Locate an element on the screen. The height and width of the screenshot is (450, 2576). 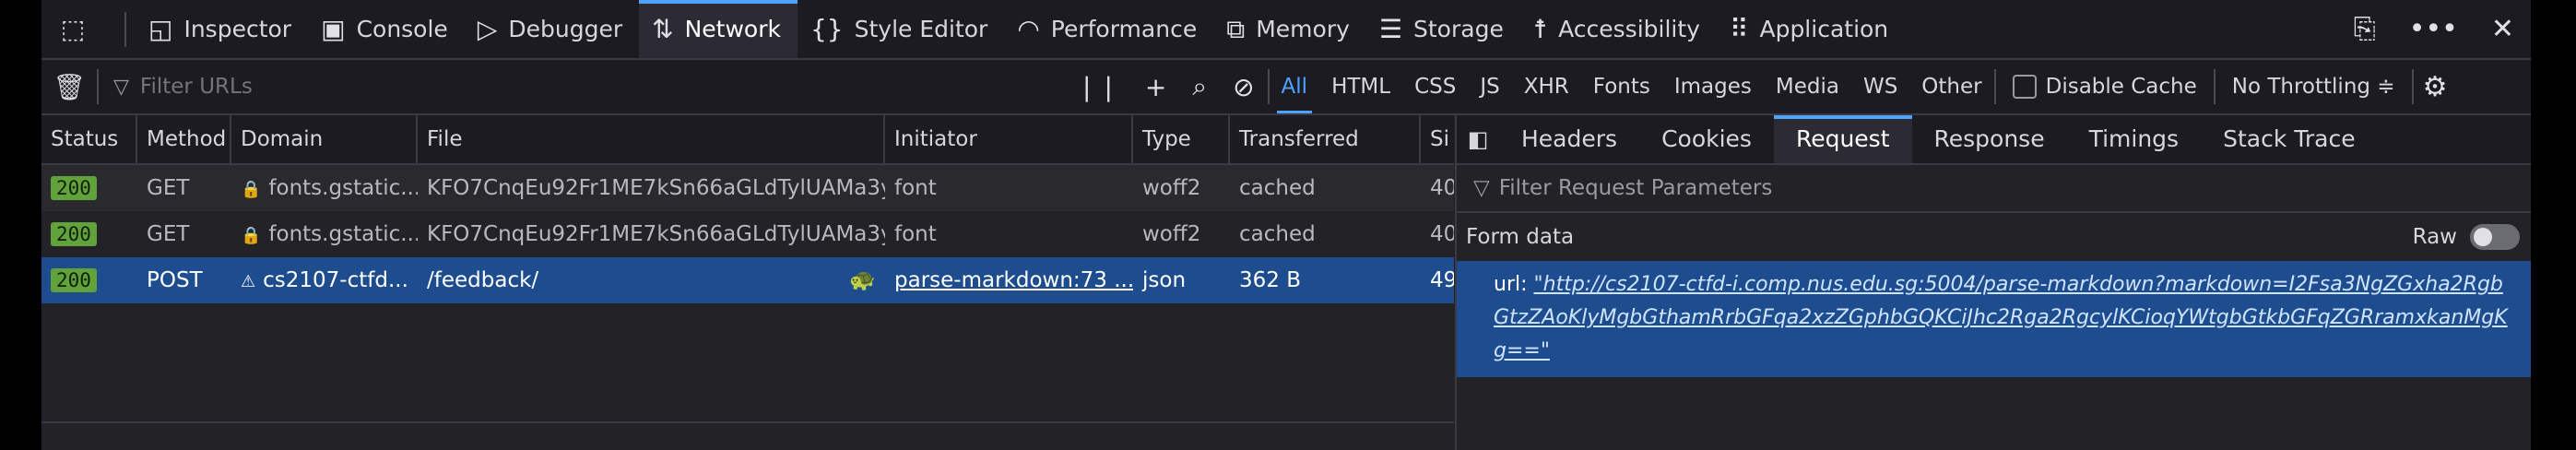
close-icon: ✕ is located at coordinates (2502, 29).